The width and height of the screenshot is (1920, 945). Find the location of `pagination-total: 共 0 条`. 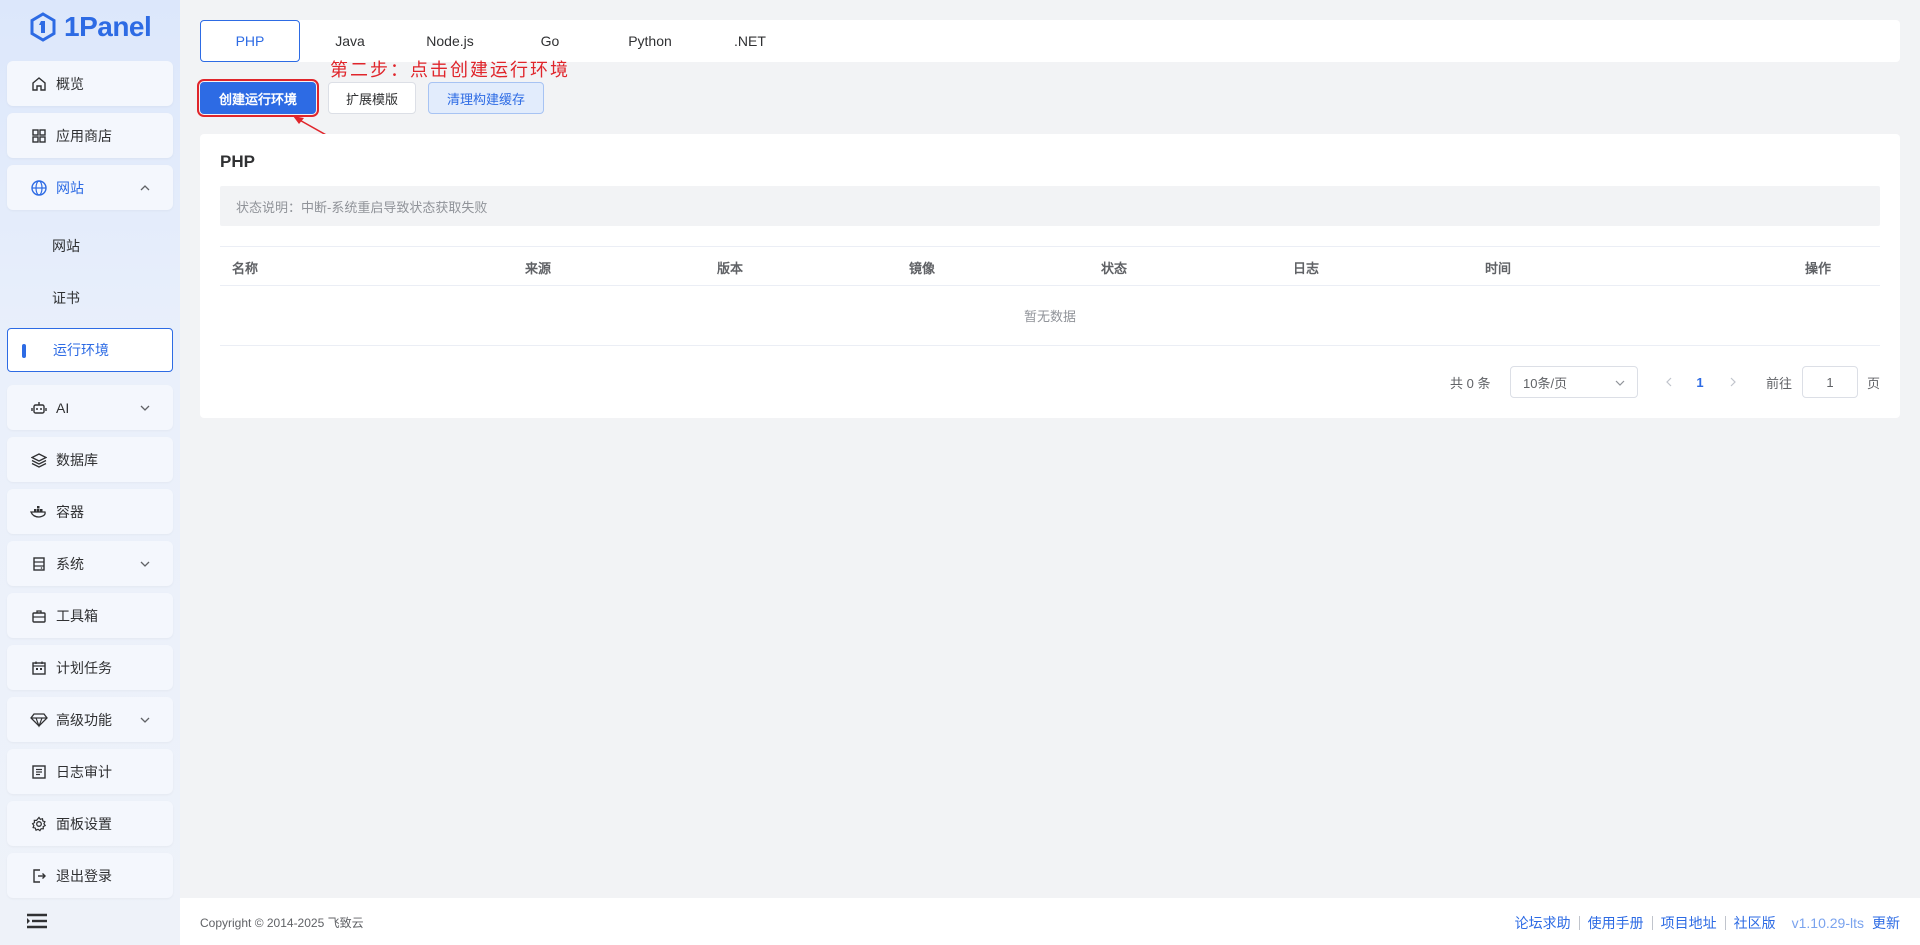

pagination-total: 共 0 条 is located at coordinates (1470, 383).